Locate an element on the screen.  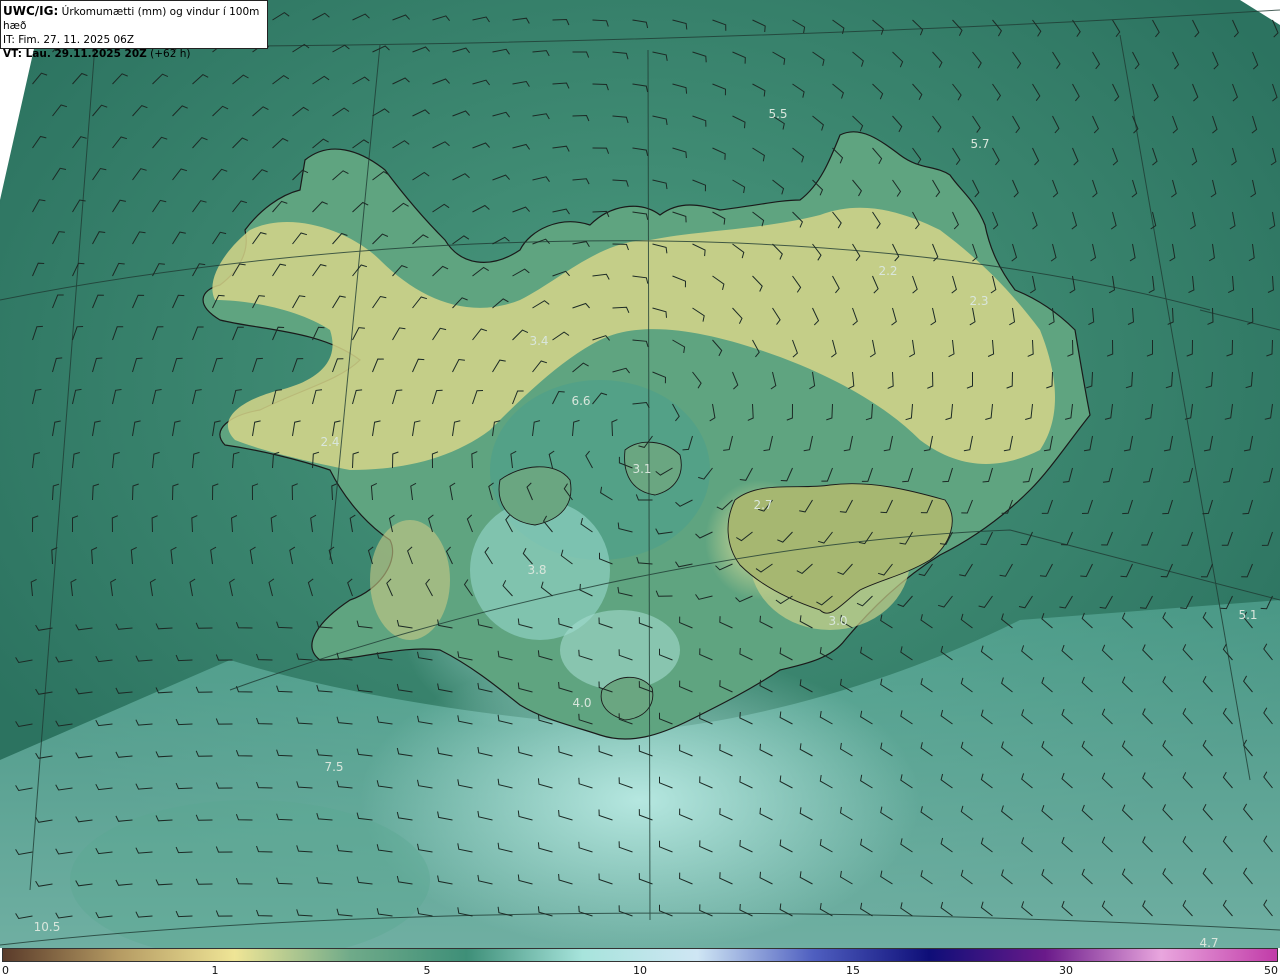
value-label: 3.1 is located at coordinates (642, 469).